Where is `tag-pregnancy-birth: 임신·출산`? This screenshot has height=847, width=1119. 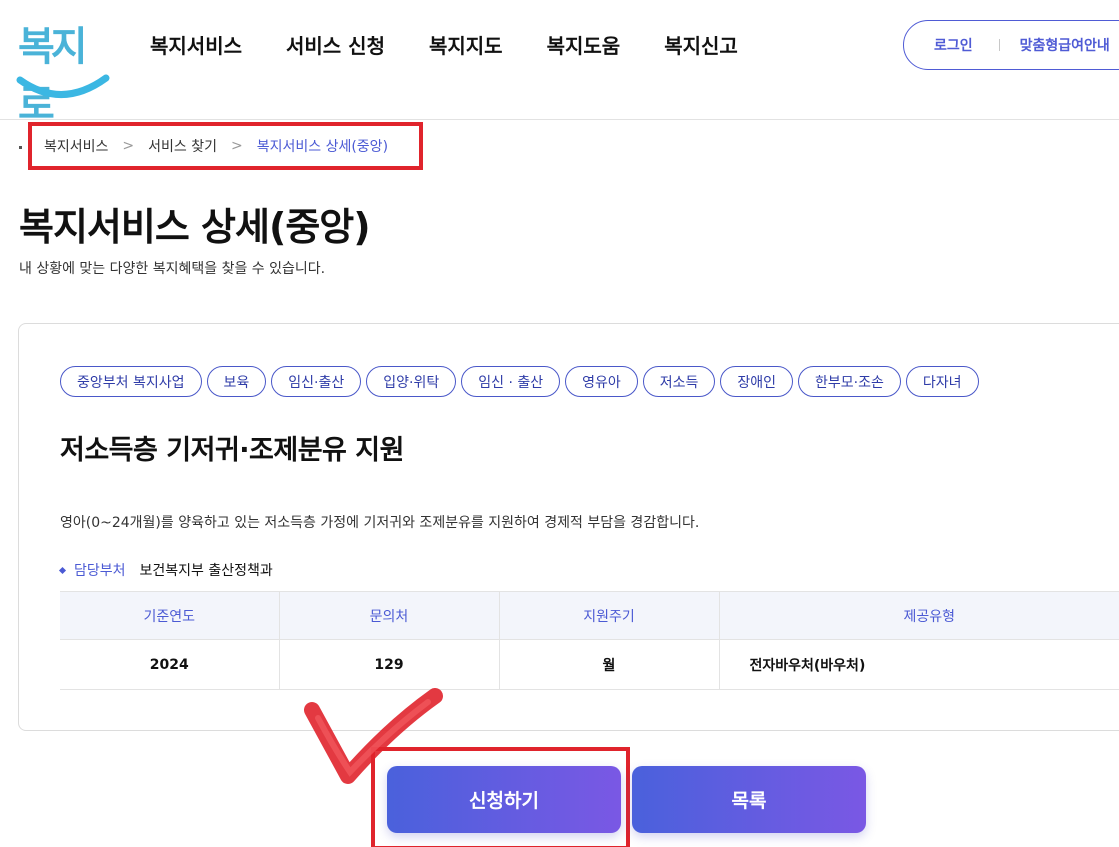 tag-pregnancy-birth: 임신·출산 is located at coordinates (316, 381).